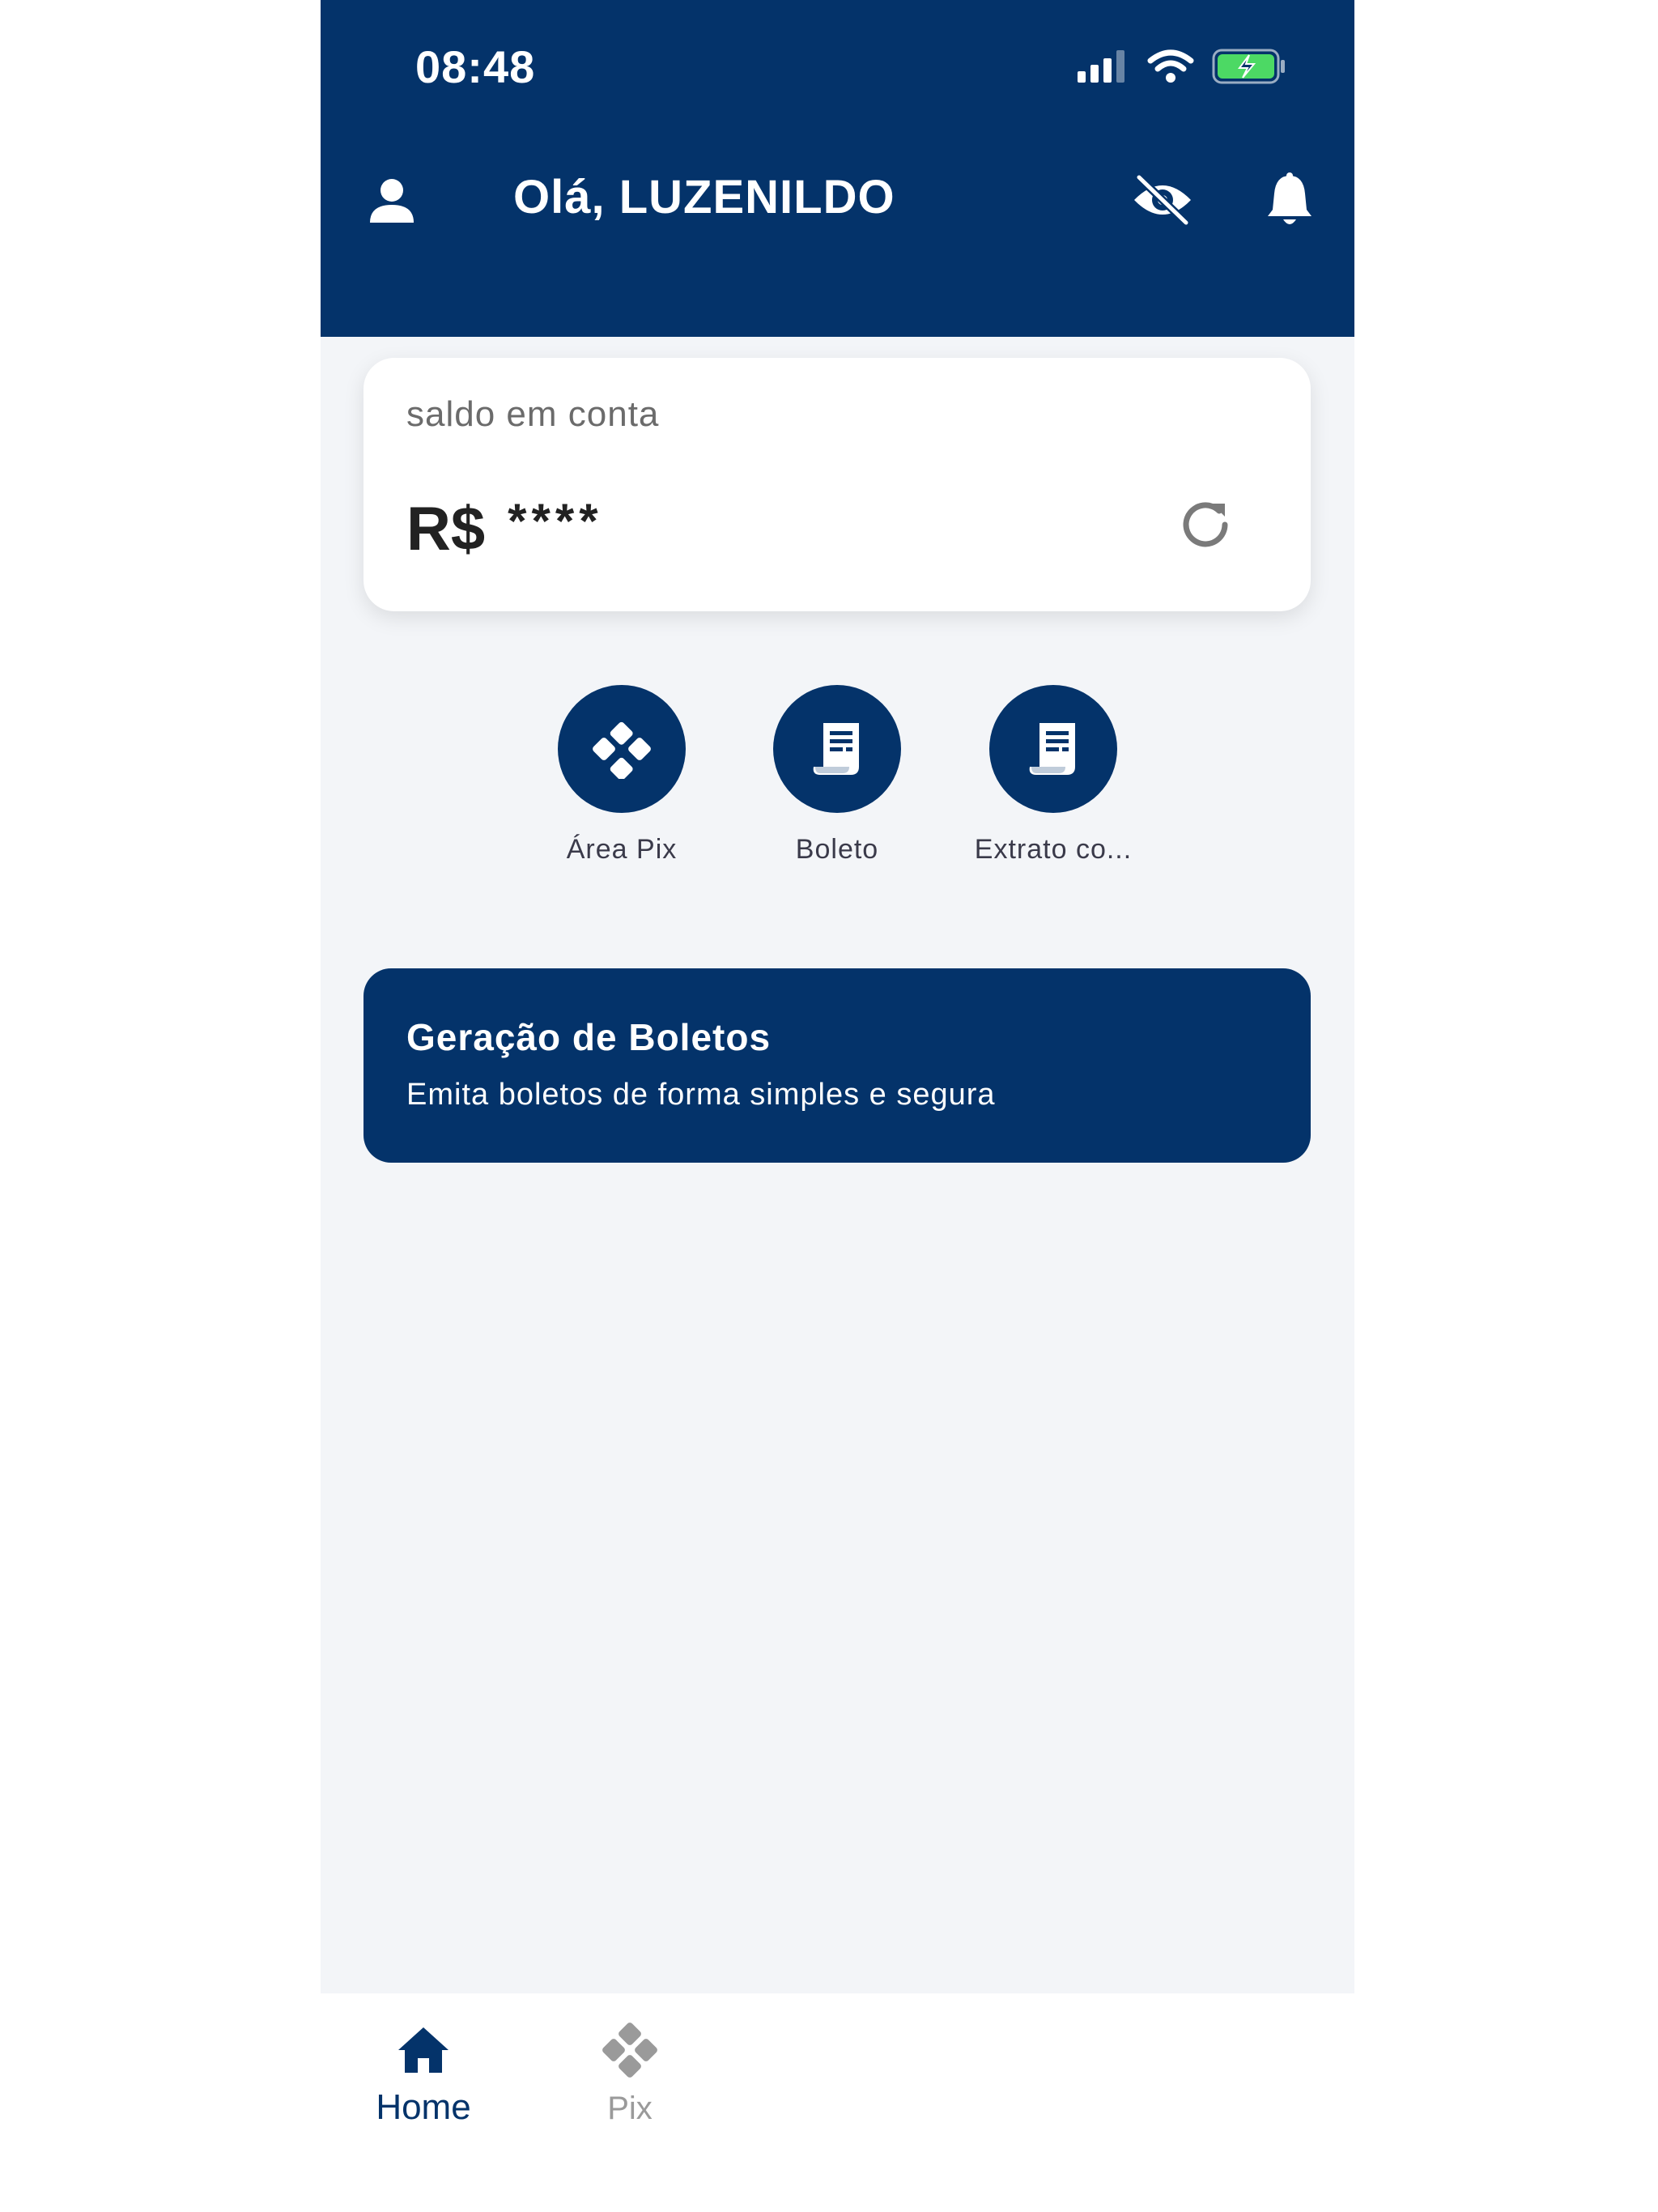 The width and height of the screenshot is (1658, 2212). What do you see at coordinates (1205, 524) in the screenshot?
I see `refresh-icon` at bounding box center [1205, 524].